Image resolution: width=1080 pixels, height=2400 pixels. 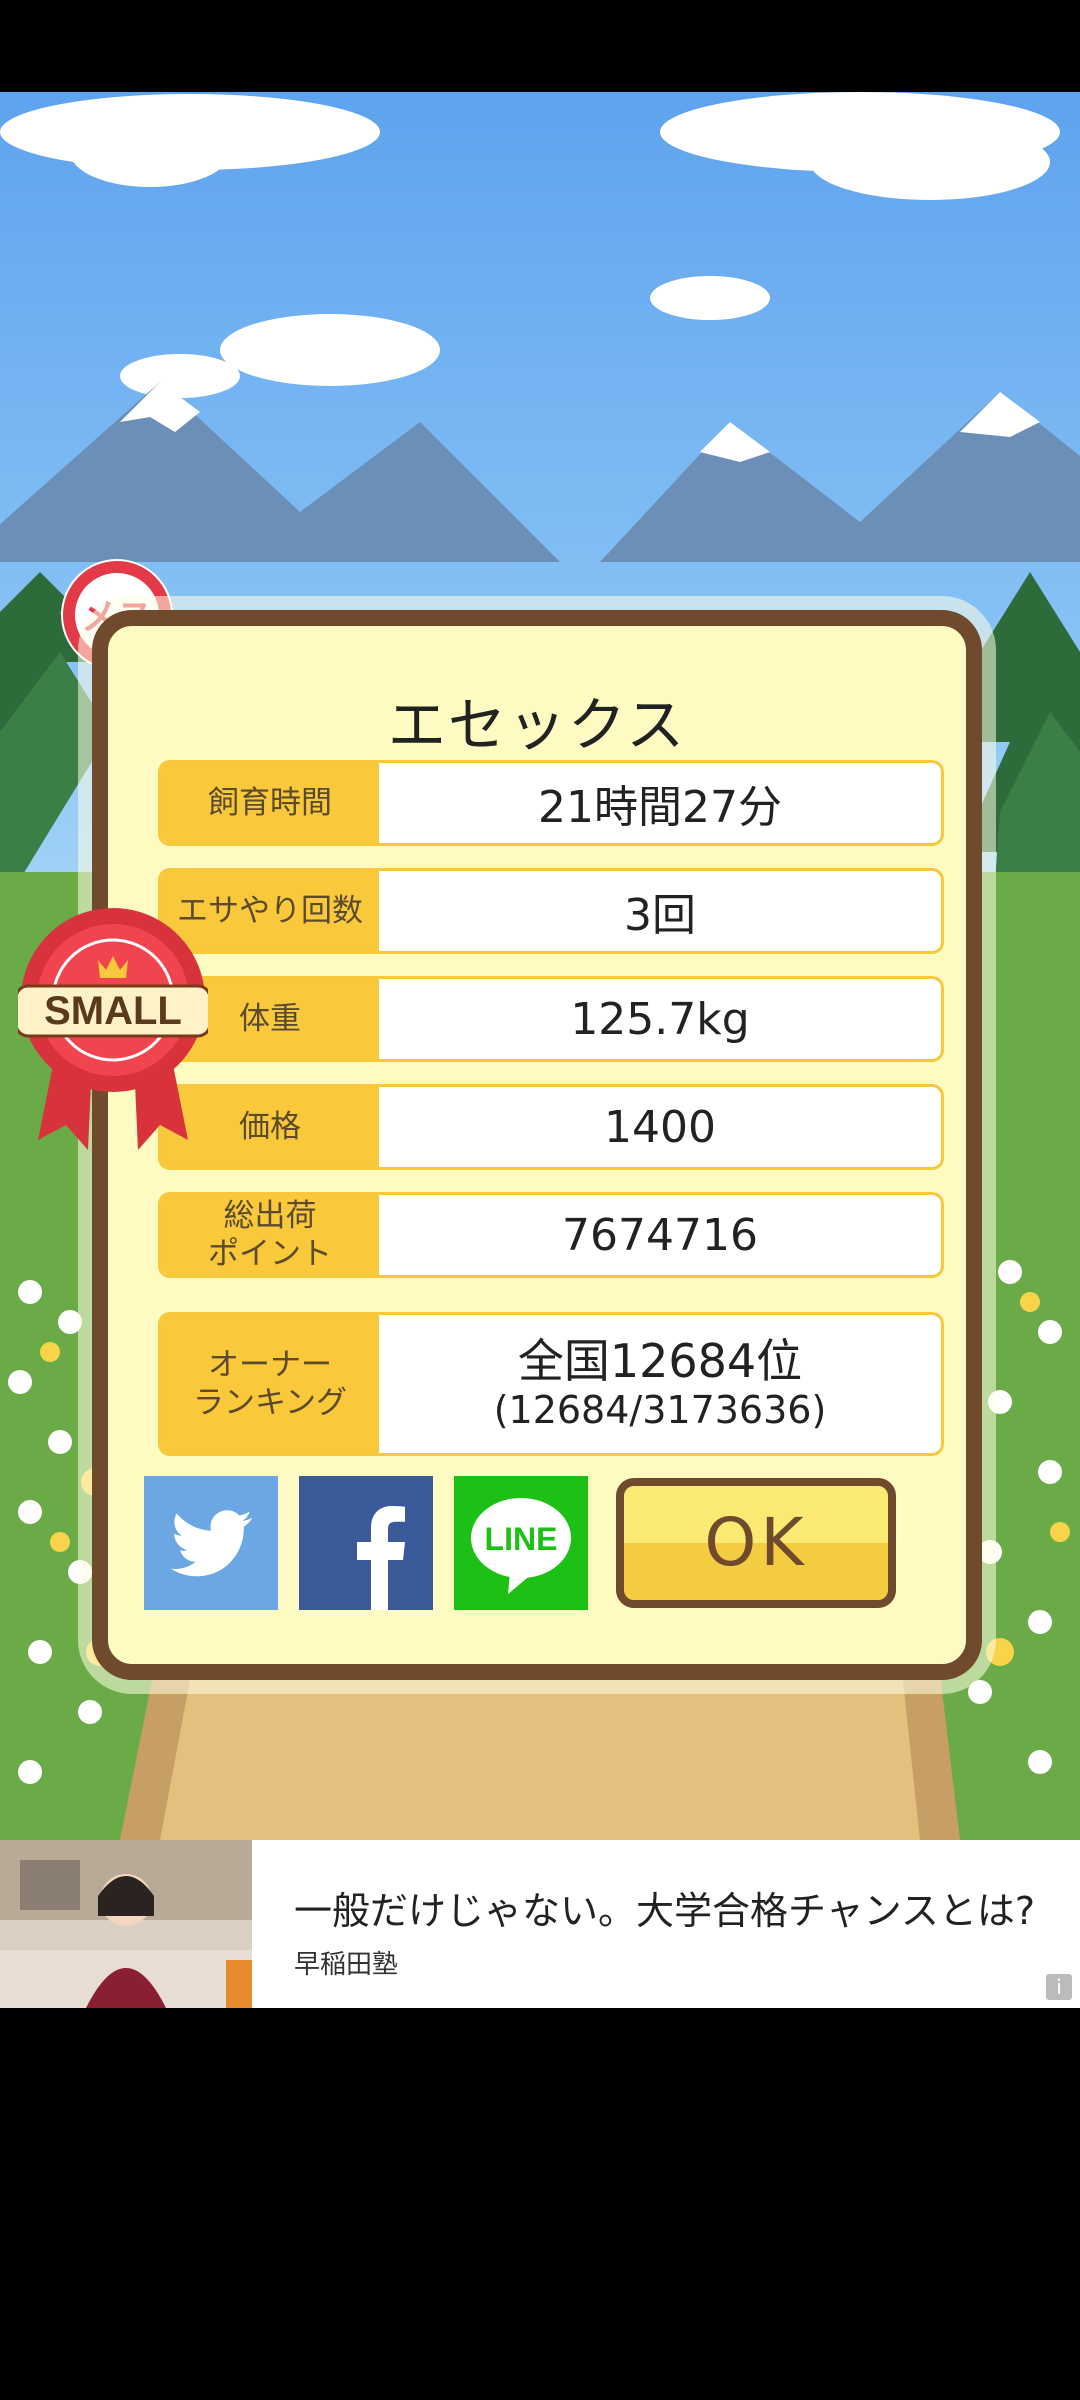 What do you see at coordinates (537, 725) in the screenshot?
I see `pig-name-title: エセックス` at bounding box center [537, 725].